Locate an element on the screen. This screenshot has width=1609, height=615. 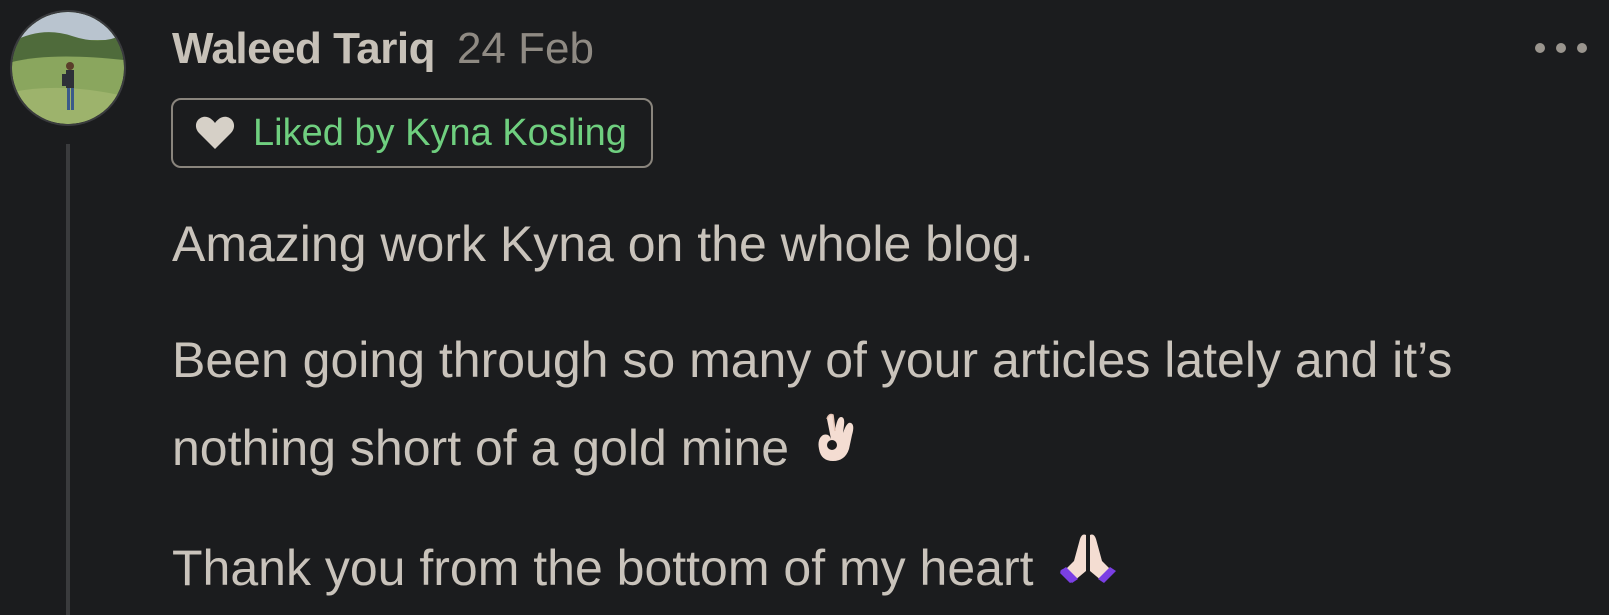
comment-paragraph: Amazing work Kyna on the whole blog. is located at coordinates (862, 244).